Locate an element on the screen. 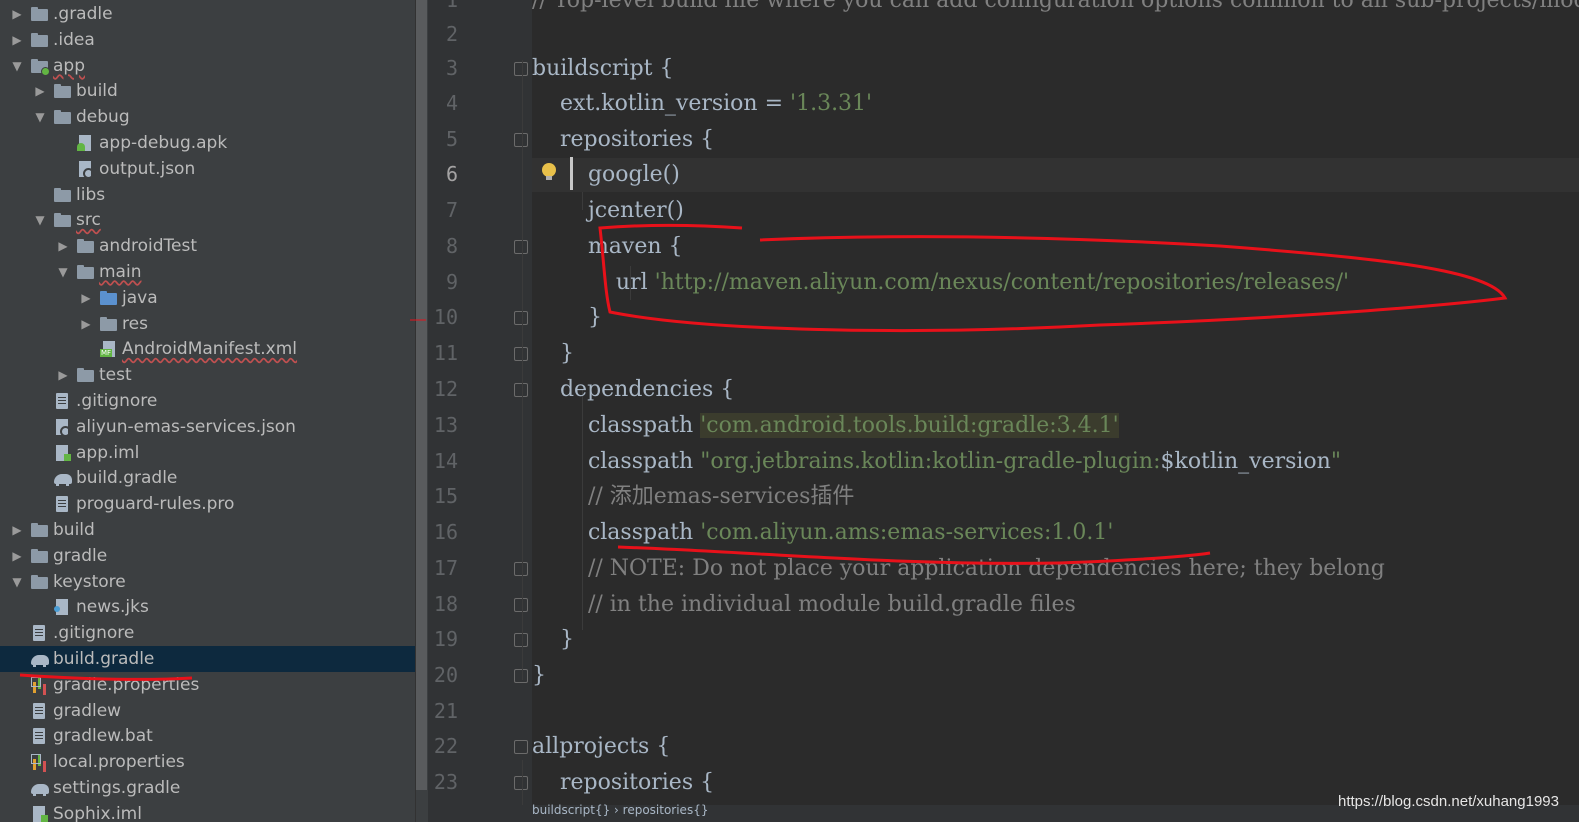 The width and height of the screenshot is (1579, 822). tree-item: libs is located at coordinates (207, 195).